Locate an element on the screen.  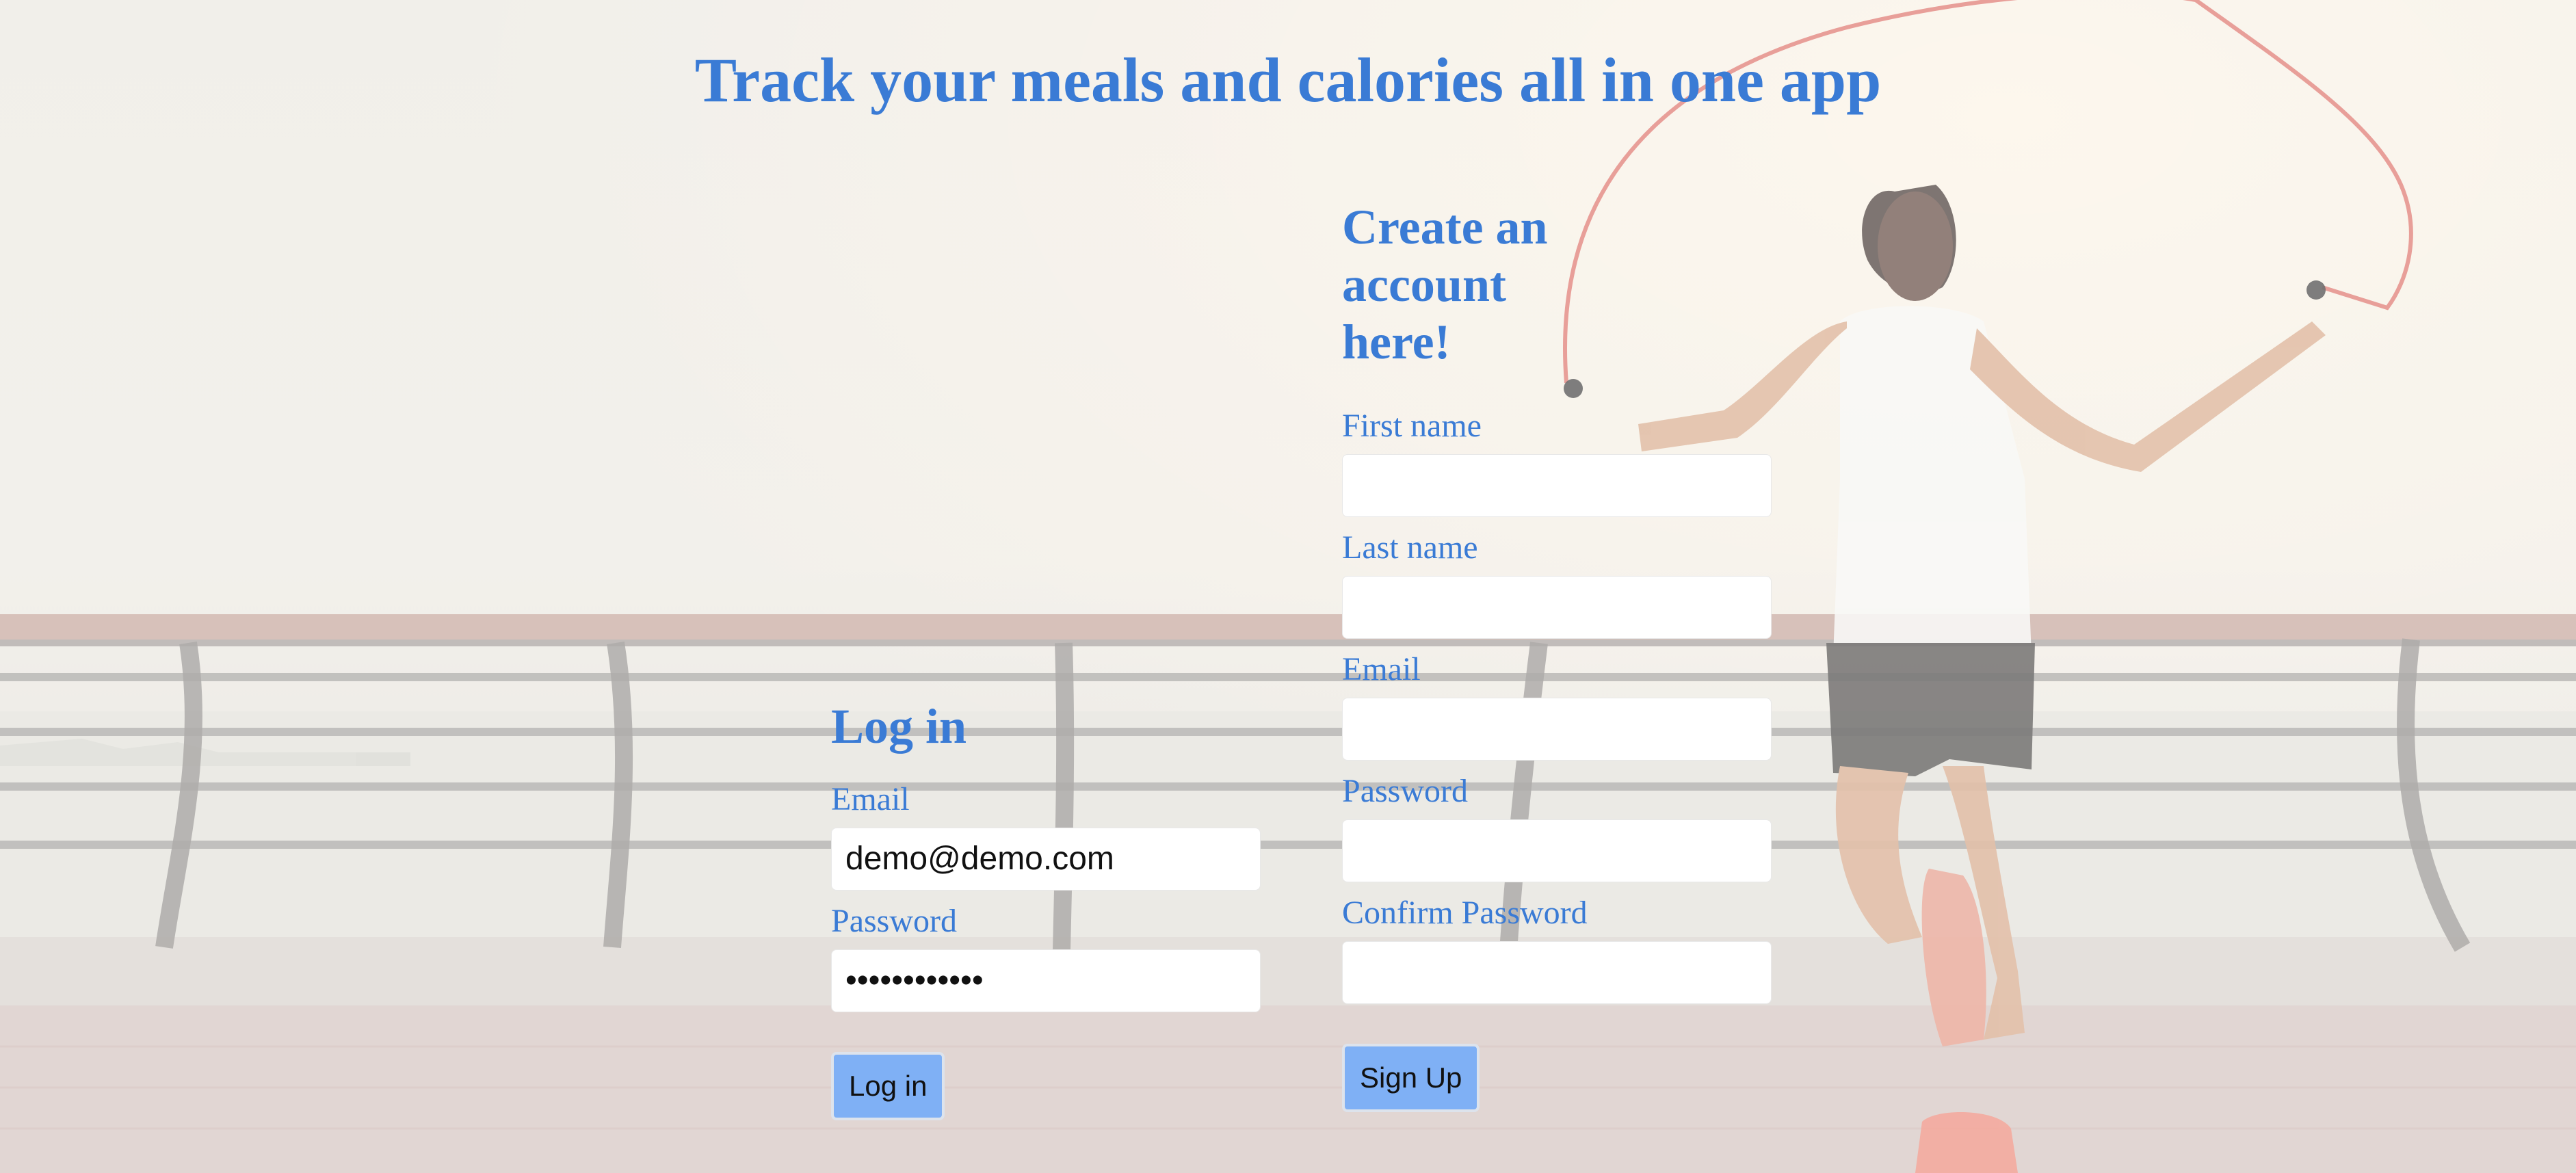
signup-email-input is located at coordinates (1557, 729).